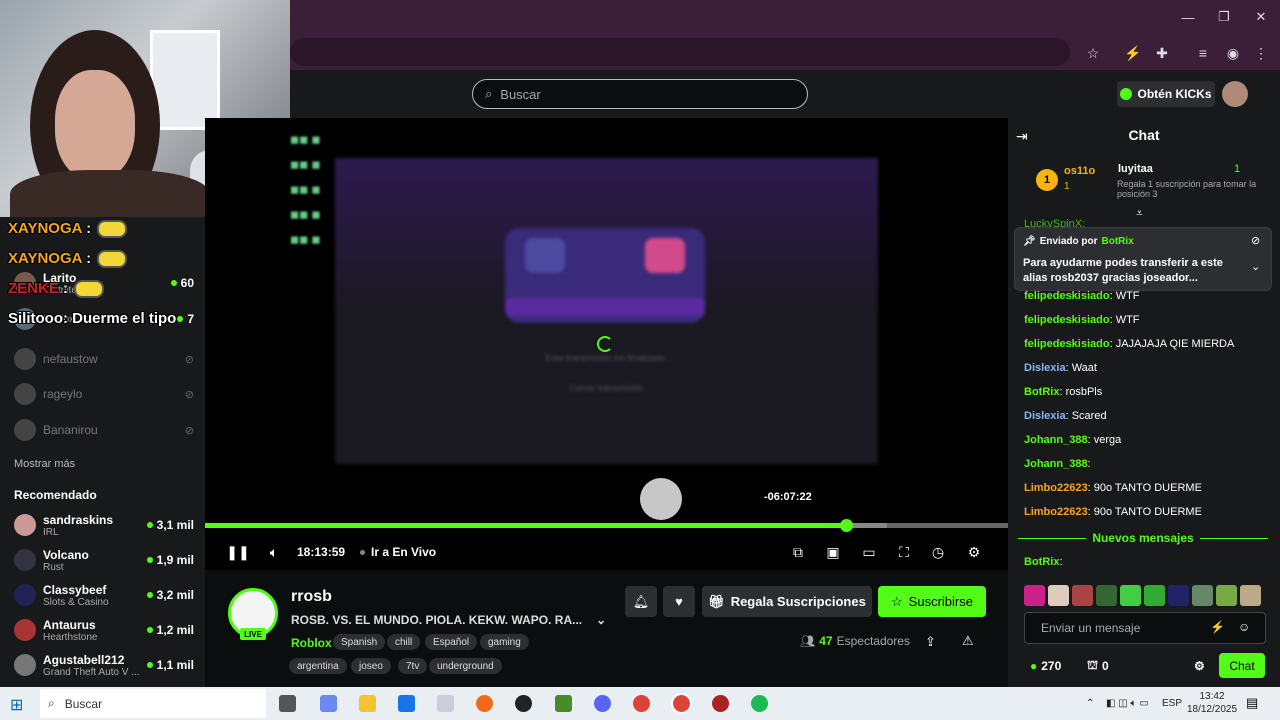 This screenshot has width=1280, height=720. Describe the element at coordinates (833, 552) in the screenshot. I see `clip-icon: ▣` at that location.